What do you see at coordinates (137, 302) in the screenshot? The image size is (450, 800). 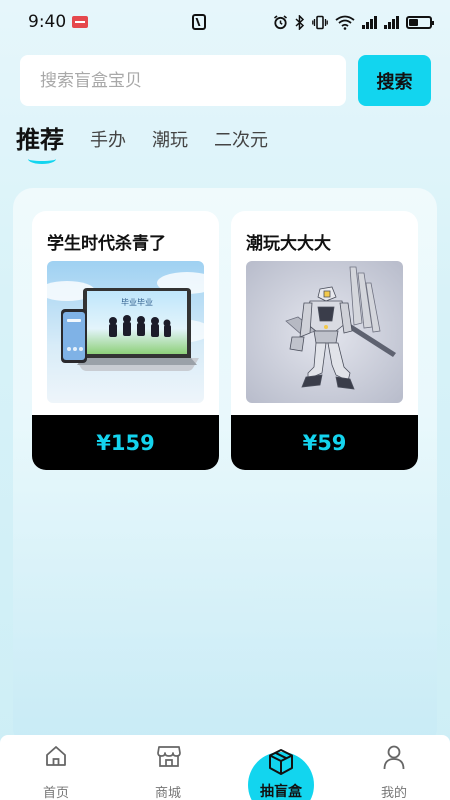 I see `laptop-screen-text: 毕业毕业` at bounding box center [137, 302].